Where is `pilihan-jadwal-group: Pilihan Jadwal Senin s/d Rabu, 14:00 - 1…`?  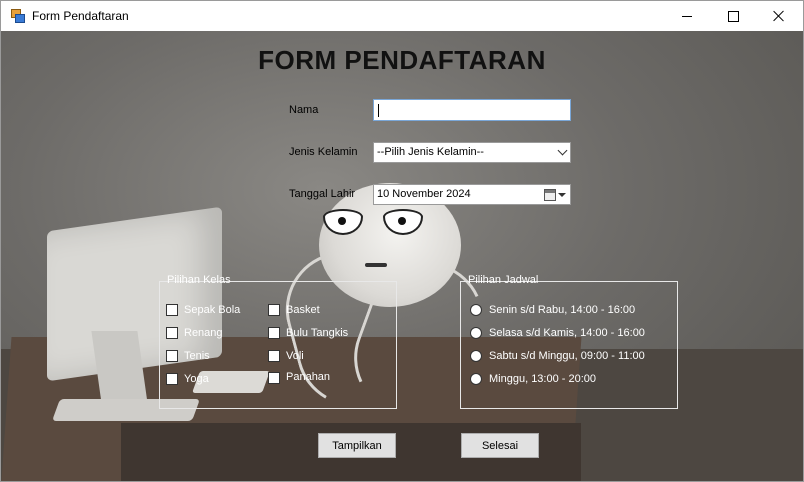 pilihan-jadwal-group: Pilihan Jadwal Senin s/d Rabu, 14:00 - 1… is located at coordinates (569, 341).